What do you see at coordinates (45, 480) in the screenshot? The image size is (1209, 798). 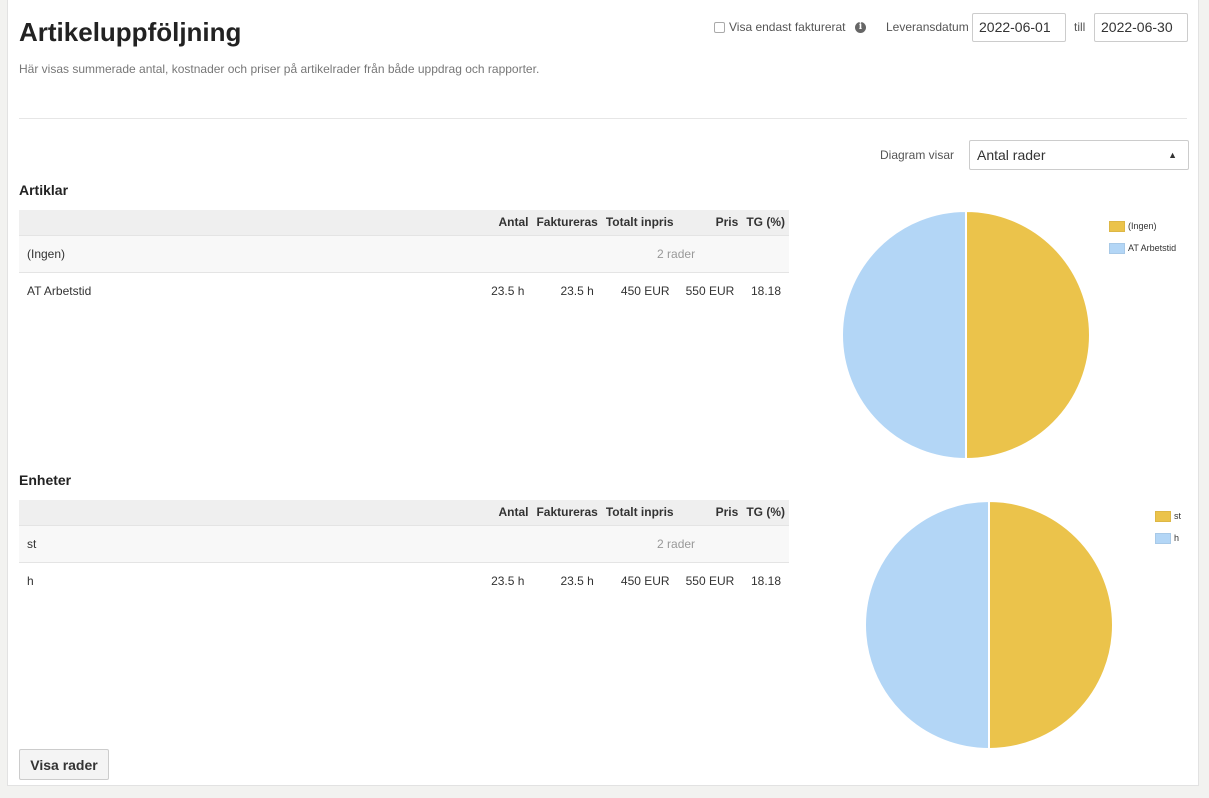 I see `units-title: Enheter` at bounding box center [45, 480].